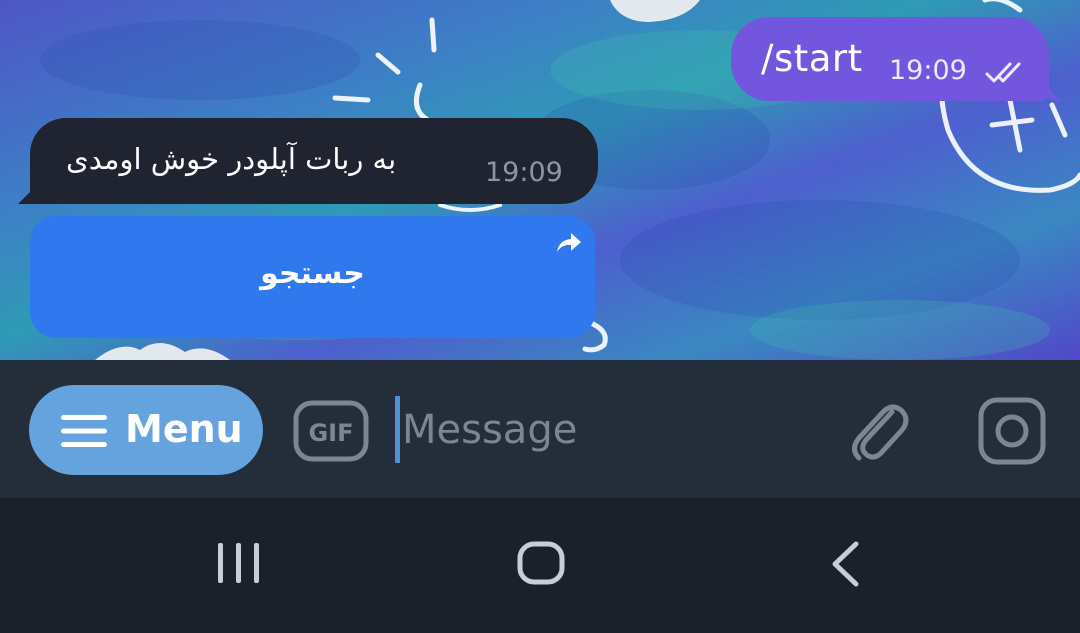 This screenshot has width=1080, height=633. Describe the element at coordinates (239, 563) in the screenshot. I see `recents-icon` at that location.